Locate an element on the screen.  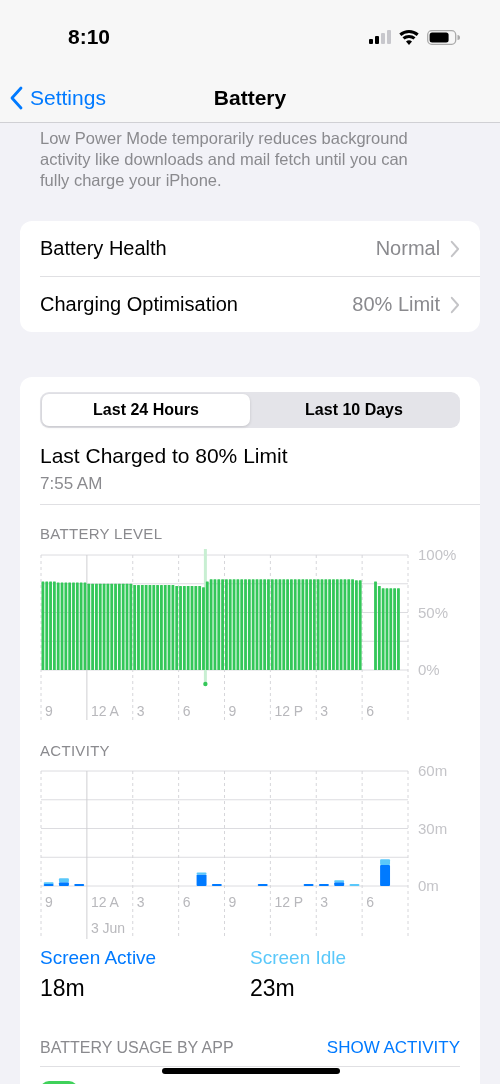
date-label: 3 Jun is located at coordinates (108, 928).